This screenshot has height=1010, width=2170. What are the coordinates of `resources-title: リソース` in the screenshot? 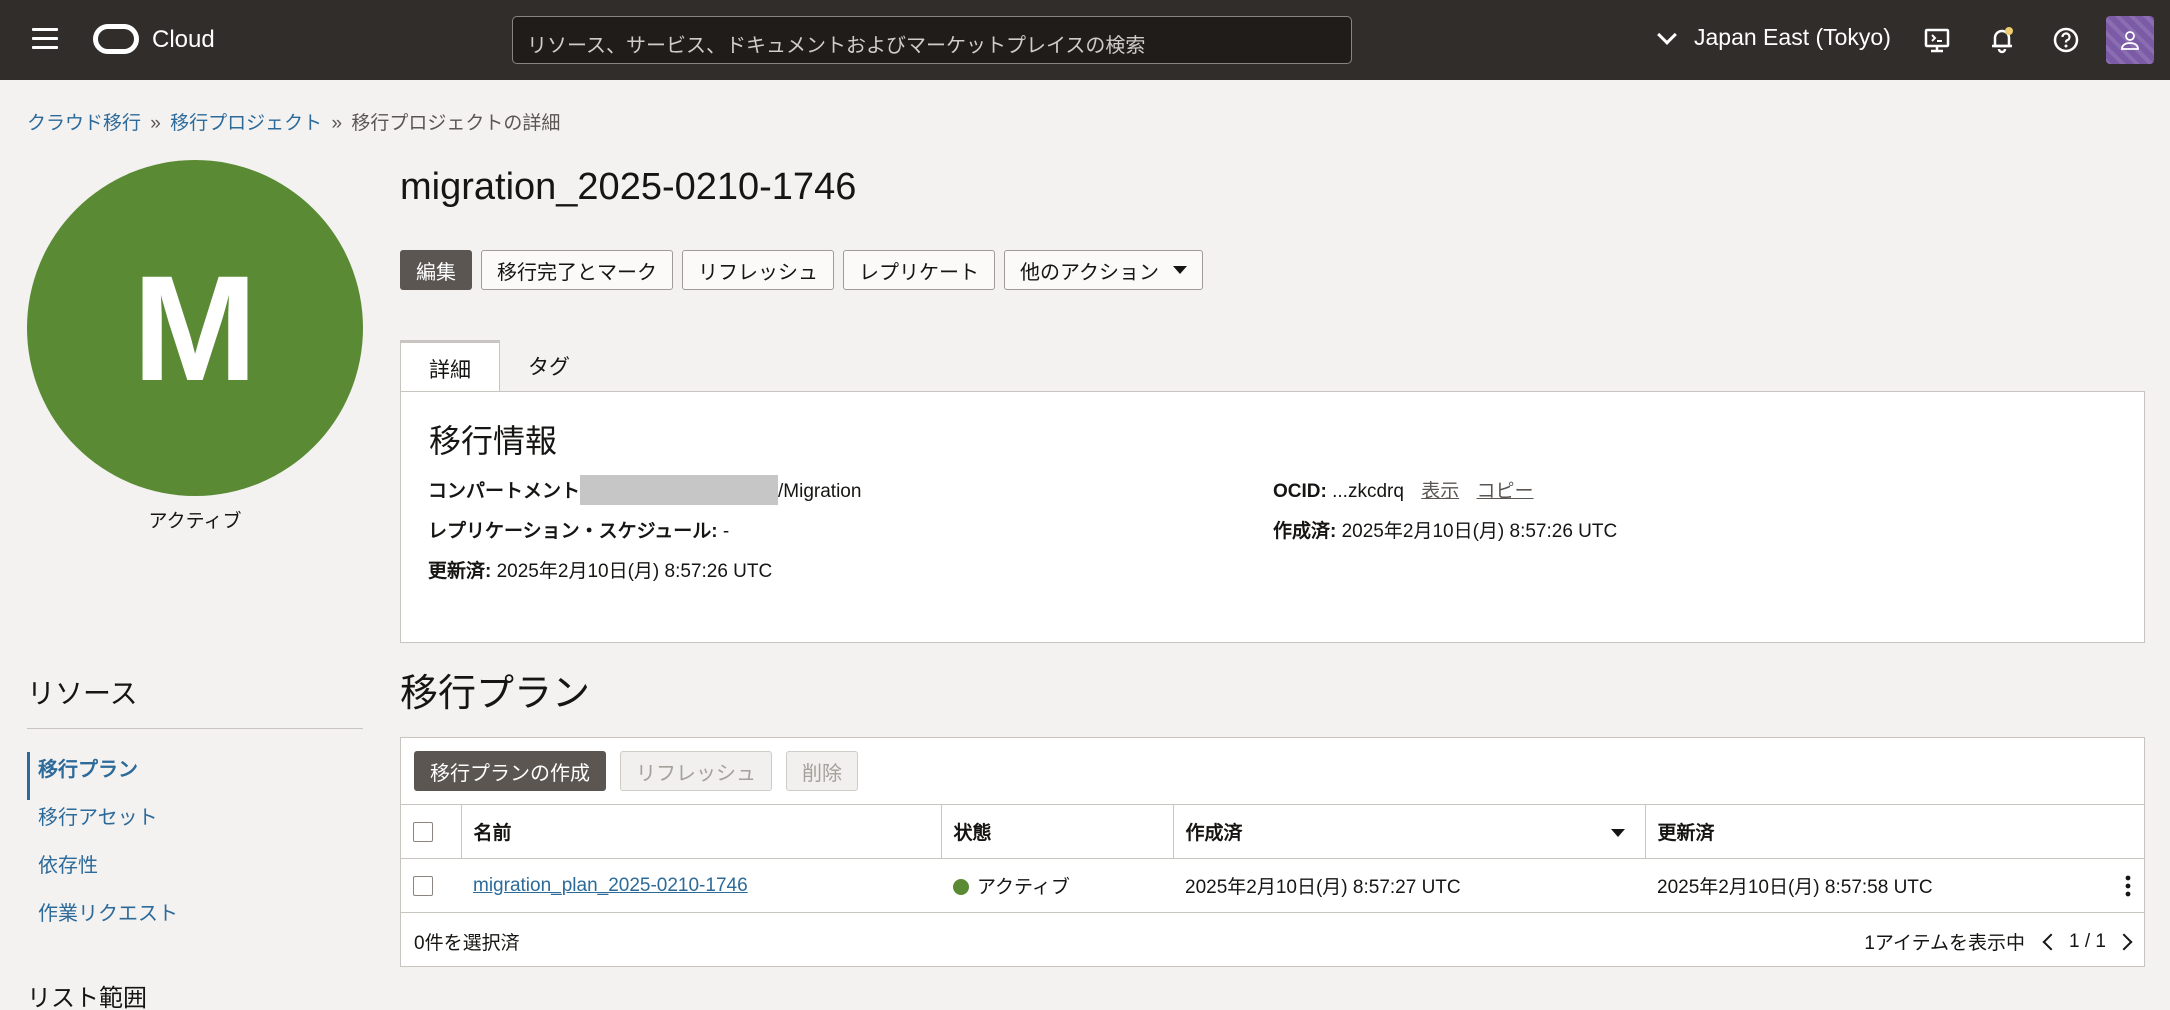 It's located at (82, 693).